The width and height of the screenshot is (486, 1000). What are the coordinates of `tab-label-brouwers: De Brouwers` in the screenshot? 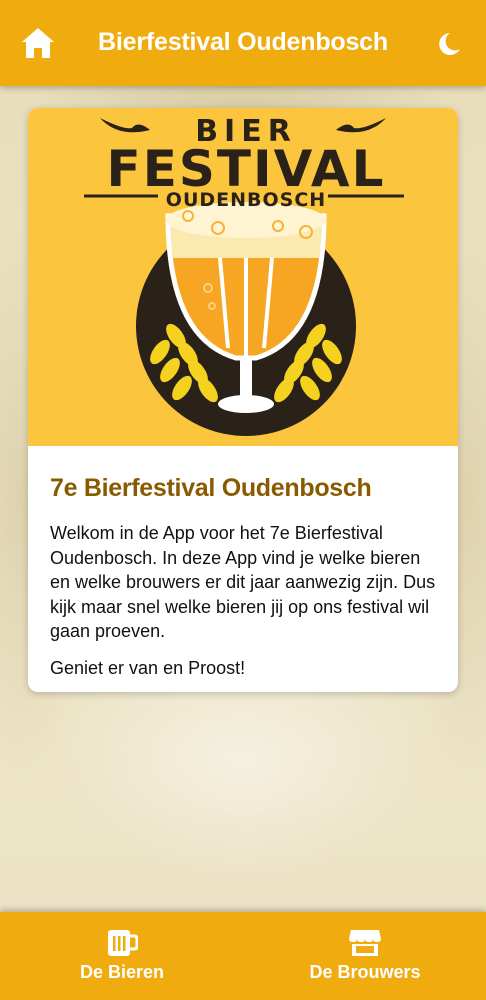 It's located at (365, 972).